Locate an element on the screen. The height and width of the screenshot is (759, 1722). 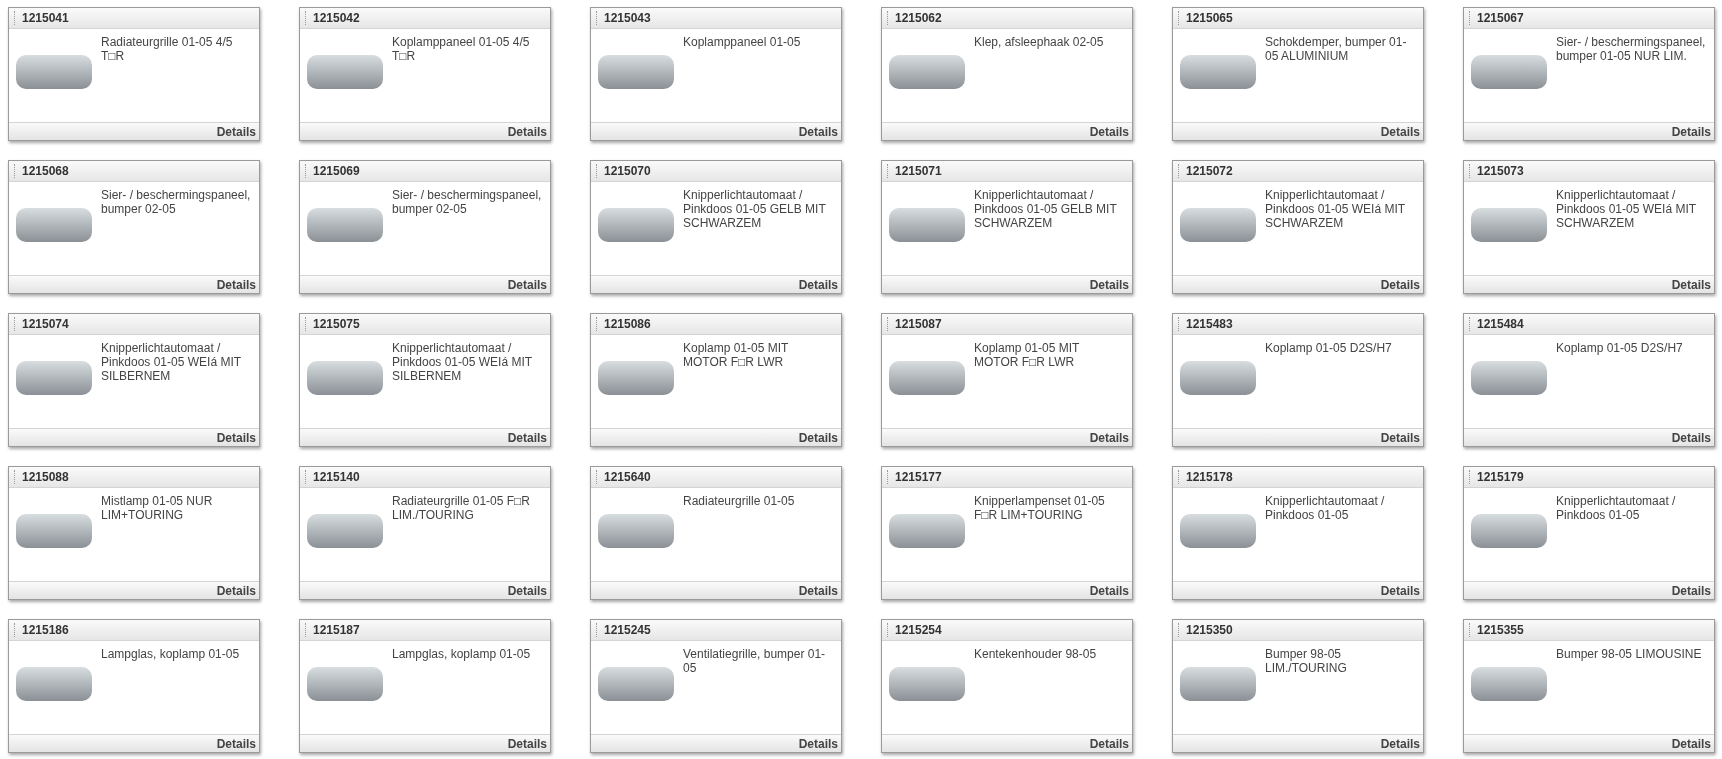
product-code: 1215178 is located at coordinates (1209, 477).